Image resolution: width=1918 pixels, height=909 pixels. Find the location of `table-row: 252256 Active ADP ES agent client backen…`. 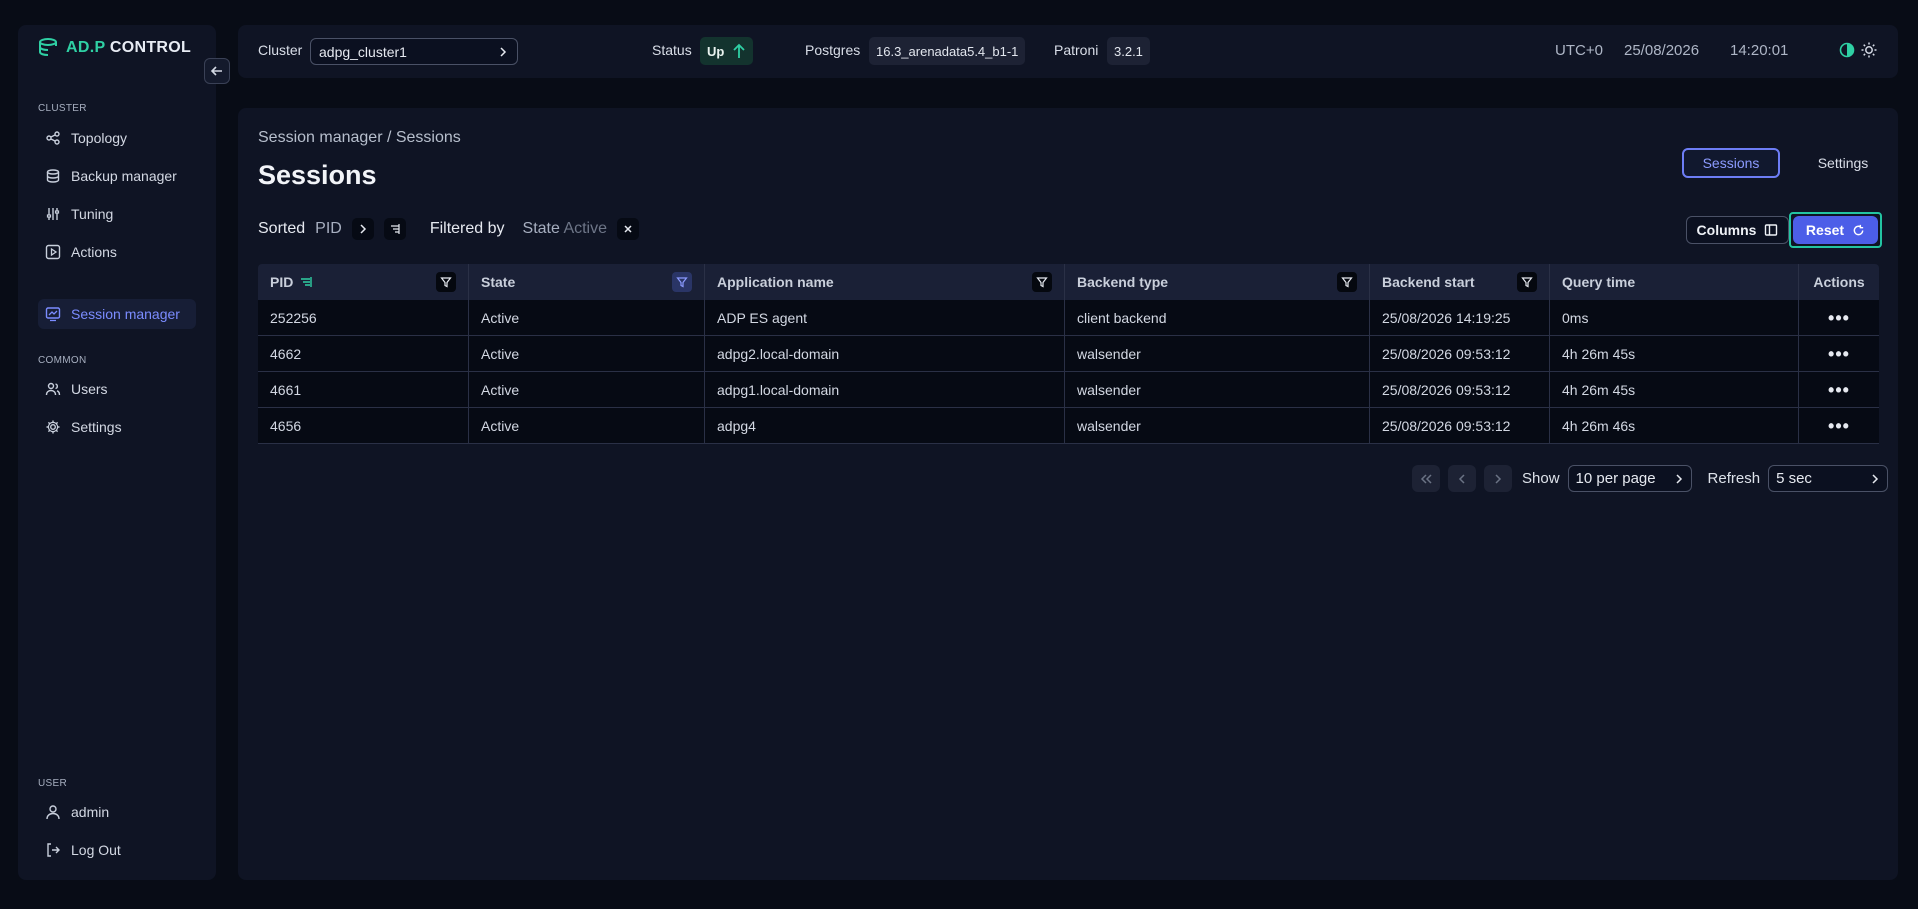

table-row: 252256 Active ADP ES agent client backen… is located at coordinates (1068, 318).